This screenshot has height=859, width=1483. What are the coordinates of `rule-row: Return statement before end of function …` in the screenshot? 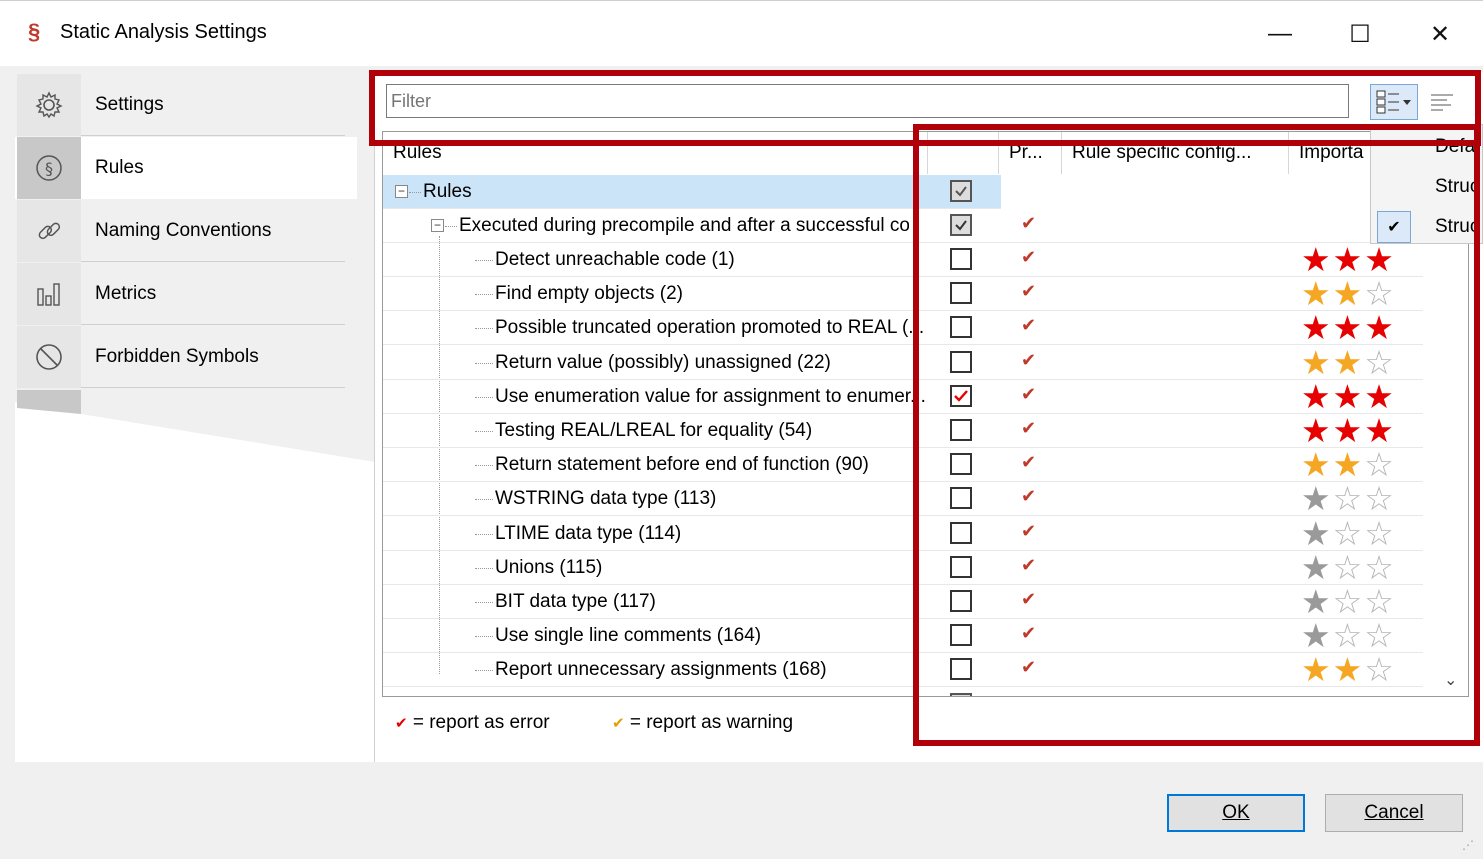 It's located at (903, 465).